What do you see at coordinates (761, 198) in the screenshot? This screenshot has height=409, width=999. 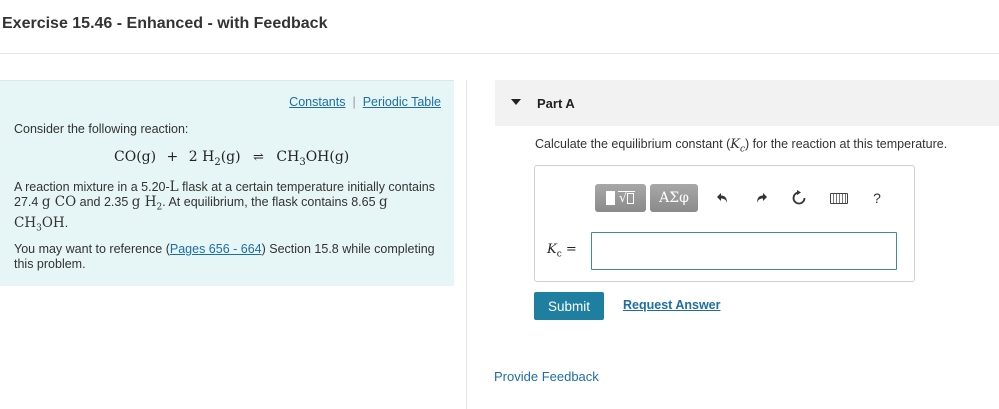 I see `redo-icon` at bounding box center [761, 198].